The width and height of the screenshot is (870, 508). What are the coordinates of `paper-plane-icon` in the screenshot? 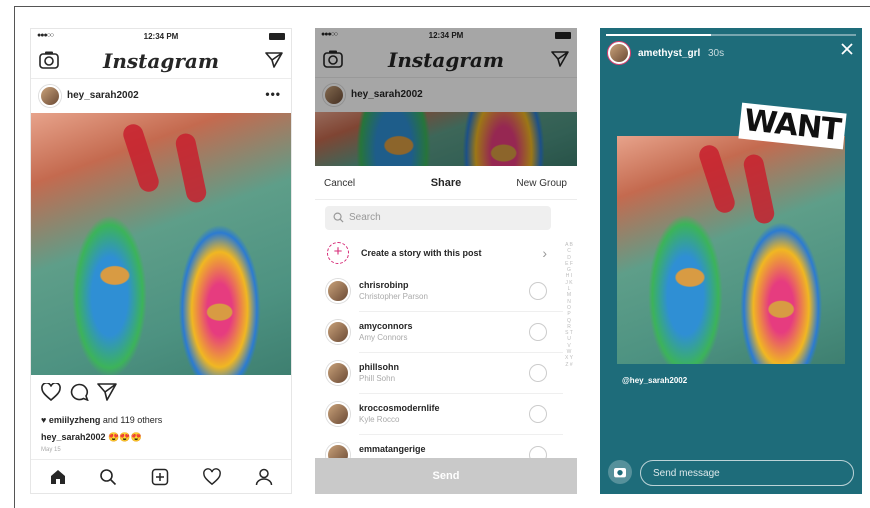 It's located at (107, 392).